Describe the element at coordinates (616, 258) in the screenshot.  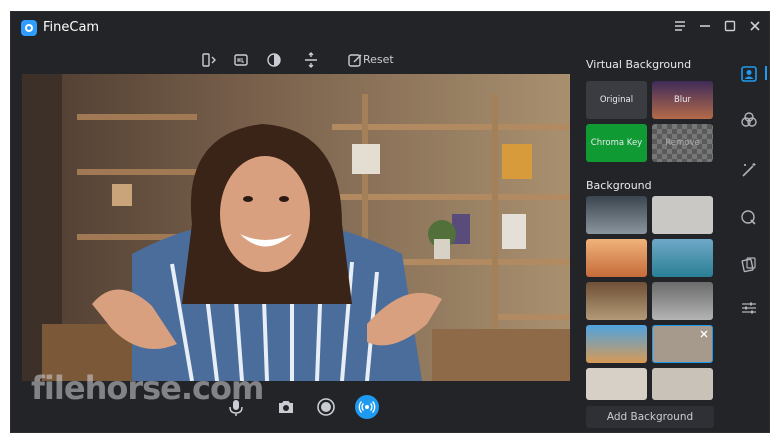
I see `bg-thumb-paris` at that location.